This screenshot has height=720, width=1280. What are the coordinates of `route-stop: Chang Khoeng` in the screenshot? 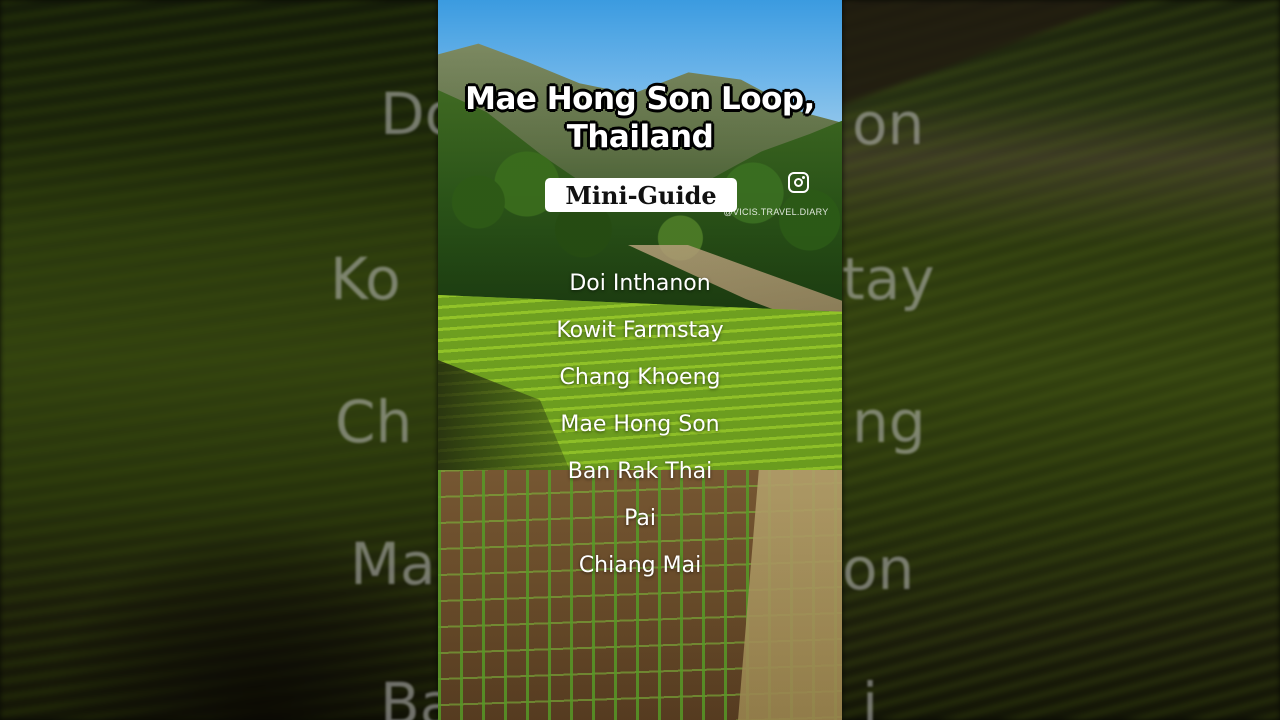 It's located at (640, 377).